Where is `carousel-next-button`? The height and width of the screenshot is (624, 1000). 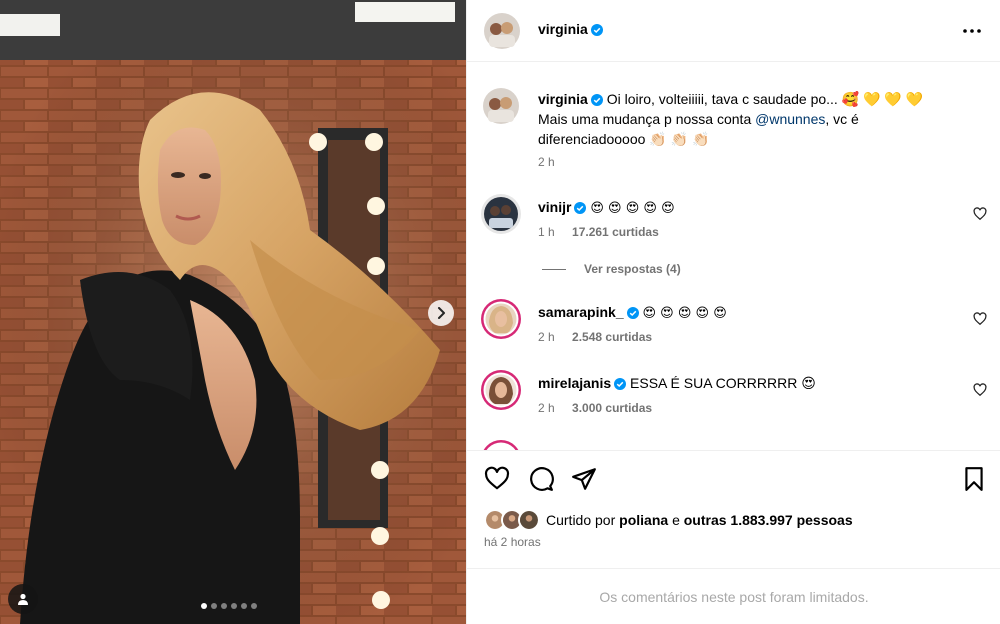 carousel-next-button is located at coordinates (441, 313).